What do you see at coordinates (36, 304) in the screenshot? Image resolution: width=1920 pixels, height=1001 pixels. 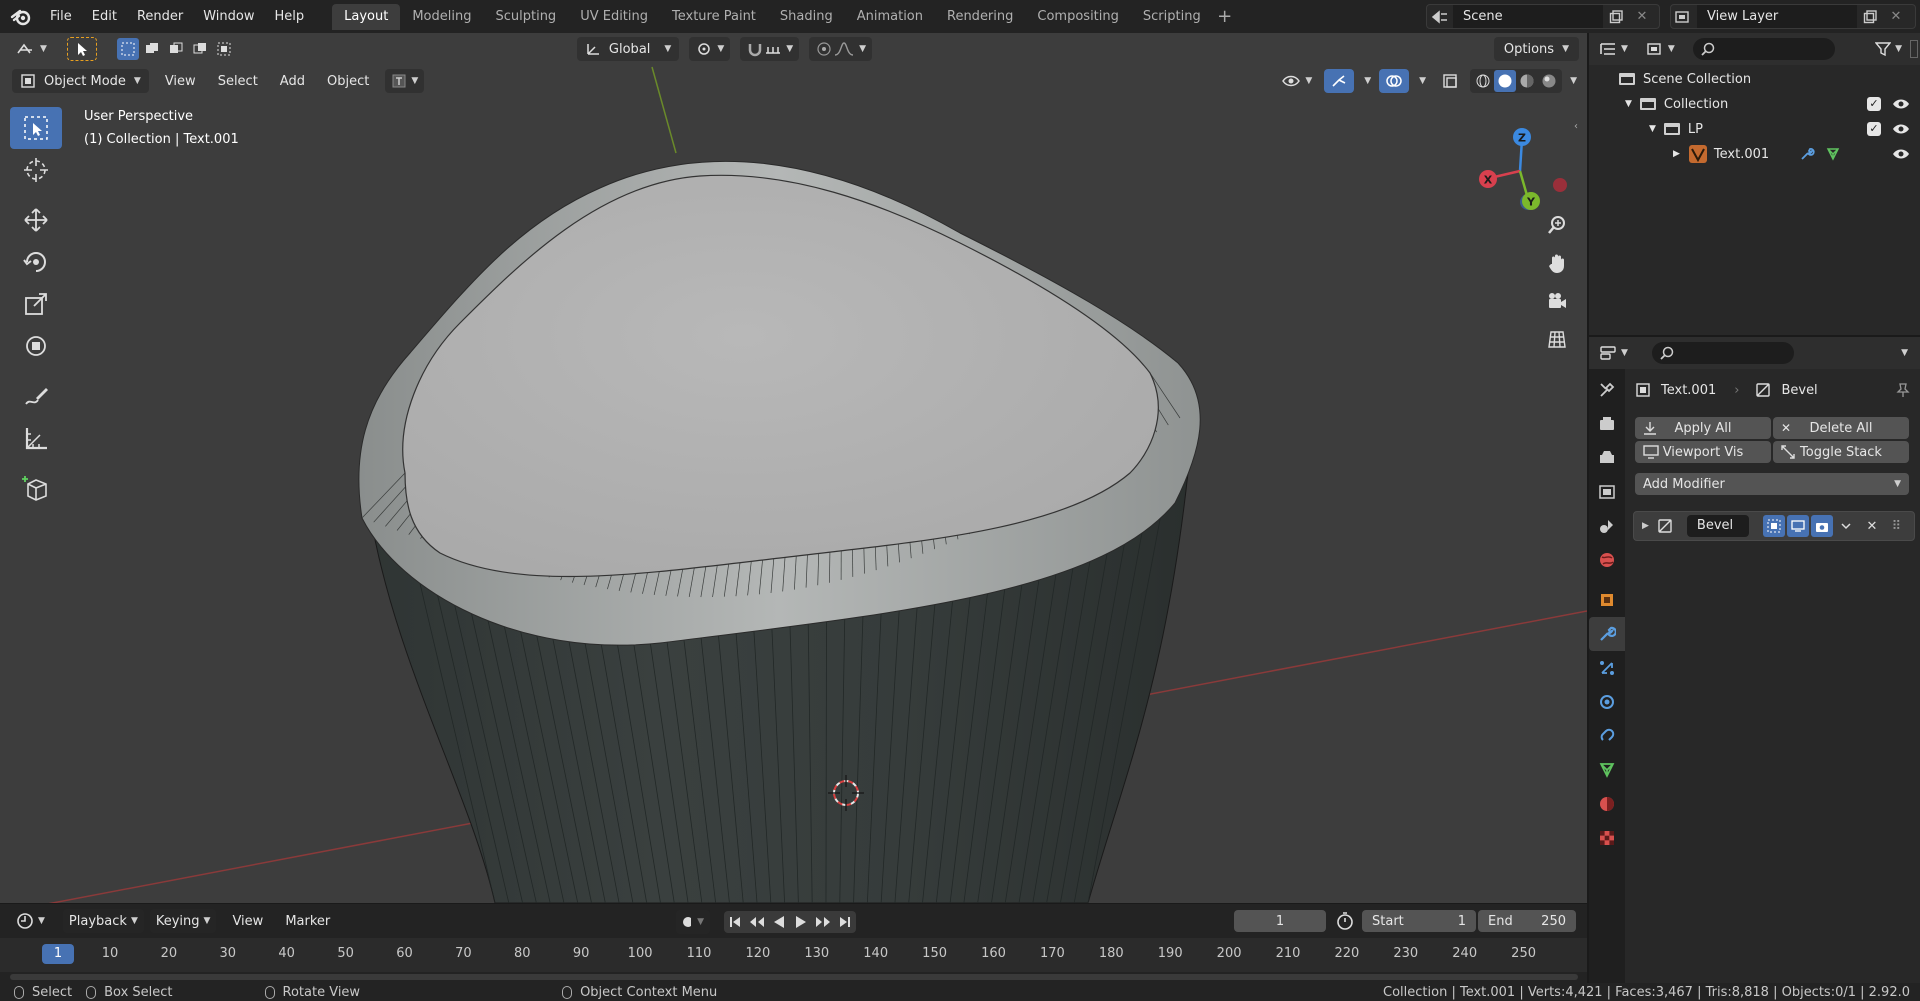 I see `tool-scale` at bounding box center [36, 304].